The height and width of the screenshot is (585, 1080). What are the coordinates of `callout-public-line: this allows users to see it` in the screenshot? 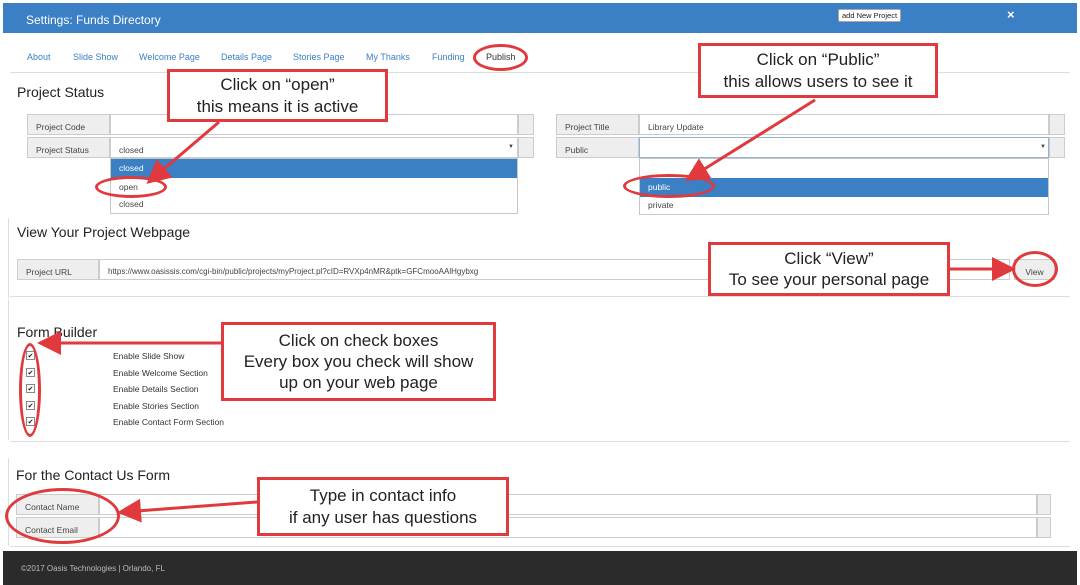 It's located at (818, 81).